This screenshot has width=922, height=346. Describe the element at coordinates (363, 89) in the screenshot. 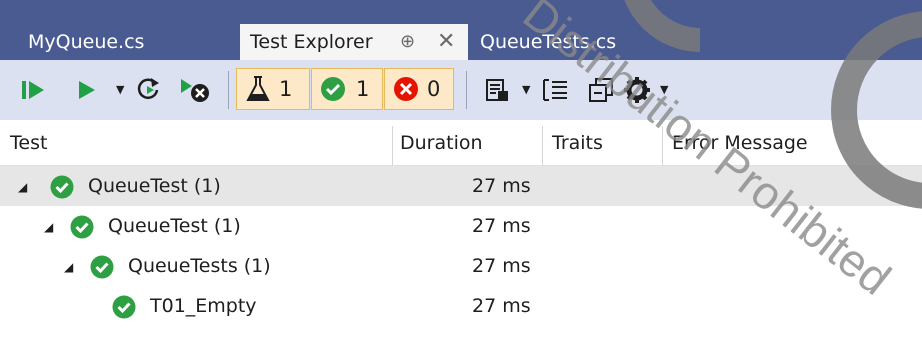

I see `passed-count: 1` at that location.